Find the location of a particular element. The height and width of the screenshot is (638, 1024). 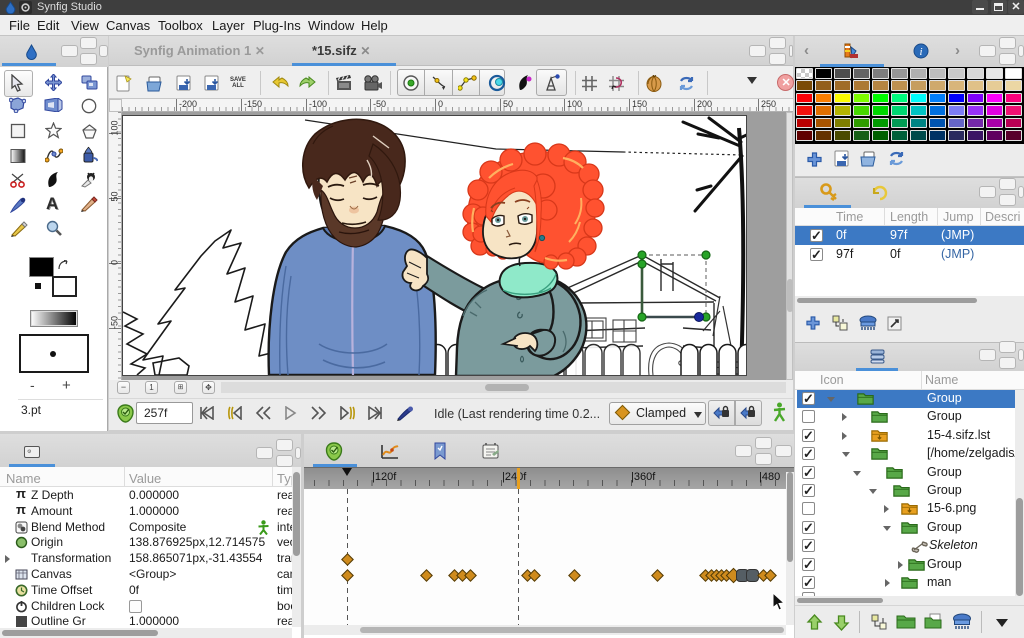

svg-text: i is located at coordinates (920, 52).